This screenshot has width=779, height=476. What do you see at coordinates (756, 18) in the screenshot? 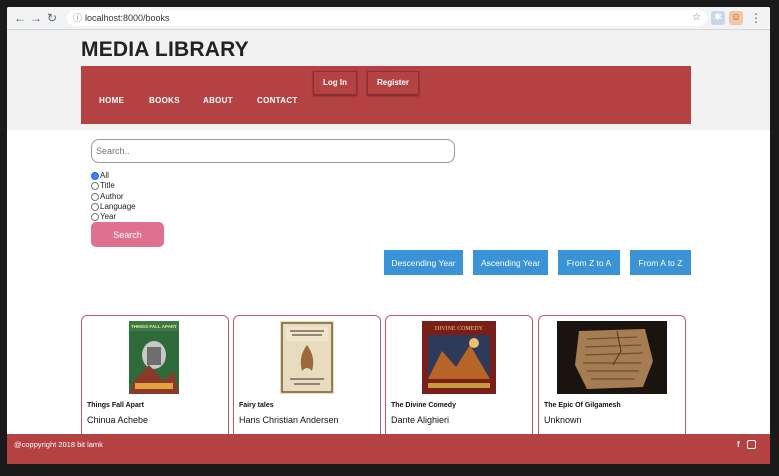
I see `menu-dots-icon: ⋮` at bounding box center [756, 18].